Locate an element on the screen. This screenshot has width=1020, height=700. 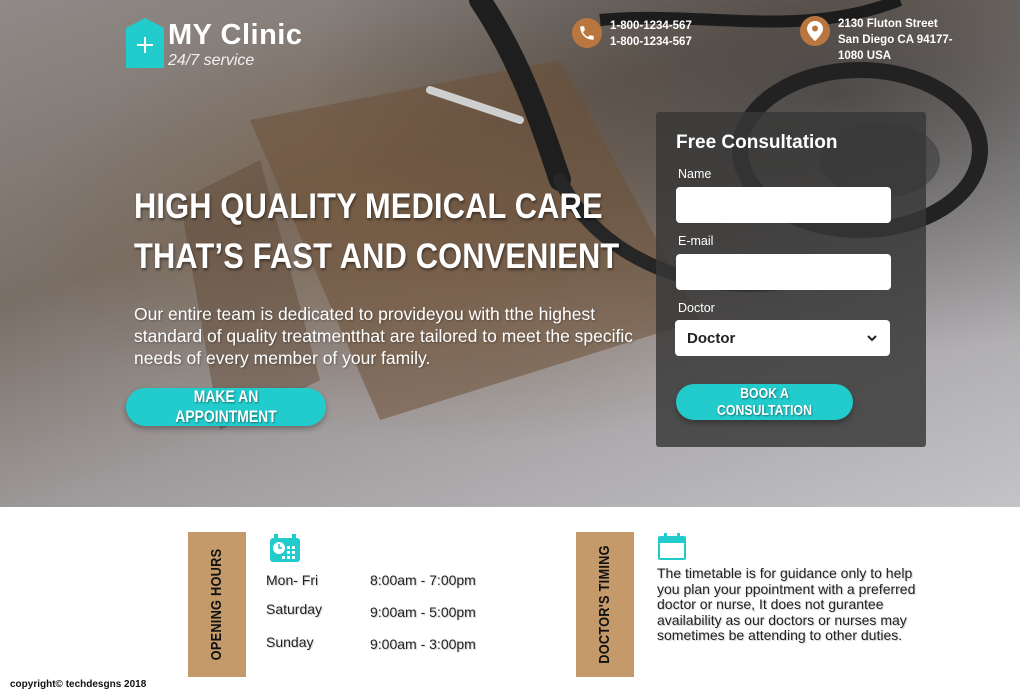
doctors-timing-tab: DOCTOR'S TIMING is located at coordinates (605, 604).